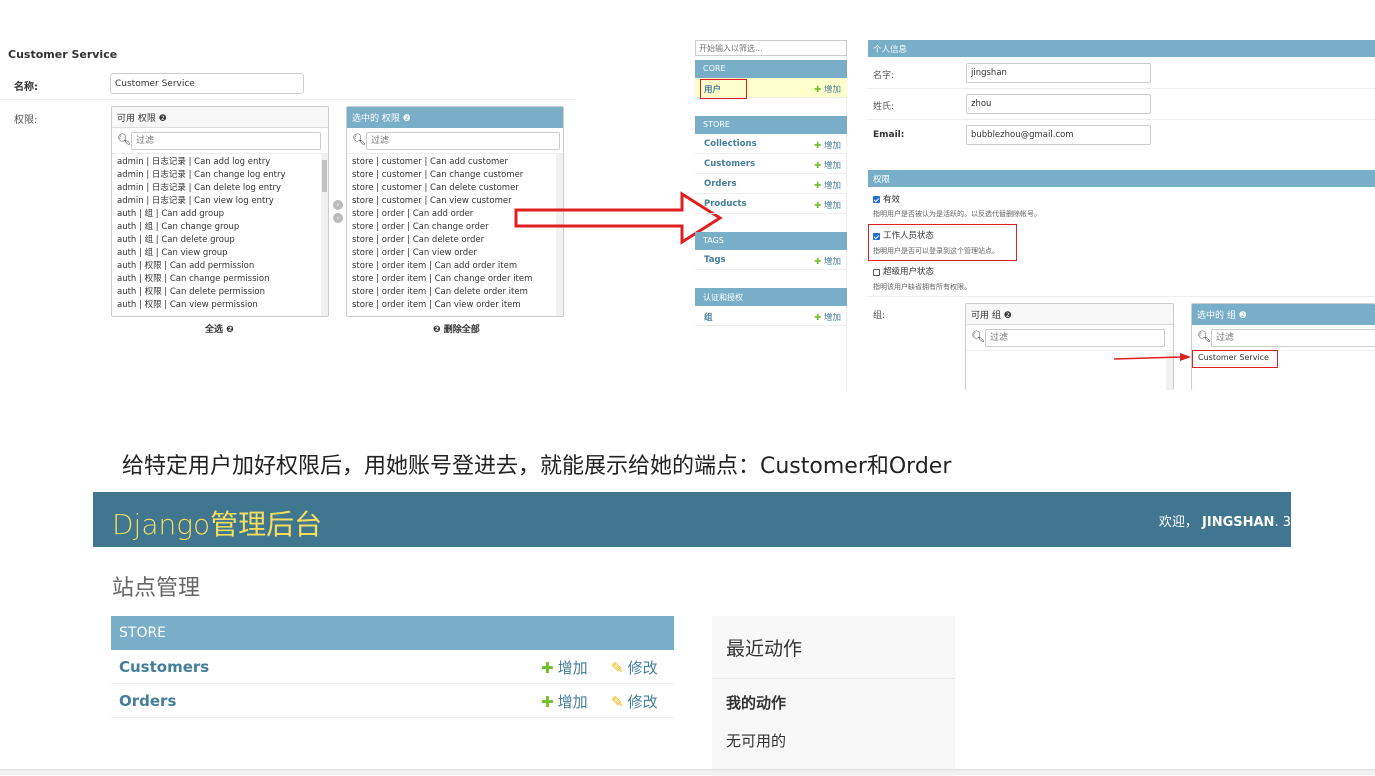 This screenshot has width=1375, height=776. I want to click on sidebar-item-tags: Tags ✚ 增加, so click(771, 260).